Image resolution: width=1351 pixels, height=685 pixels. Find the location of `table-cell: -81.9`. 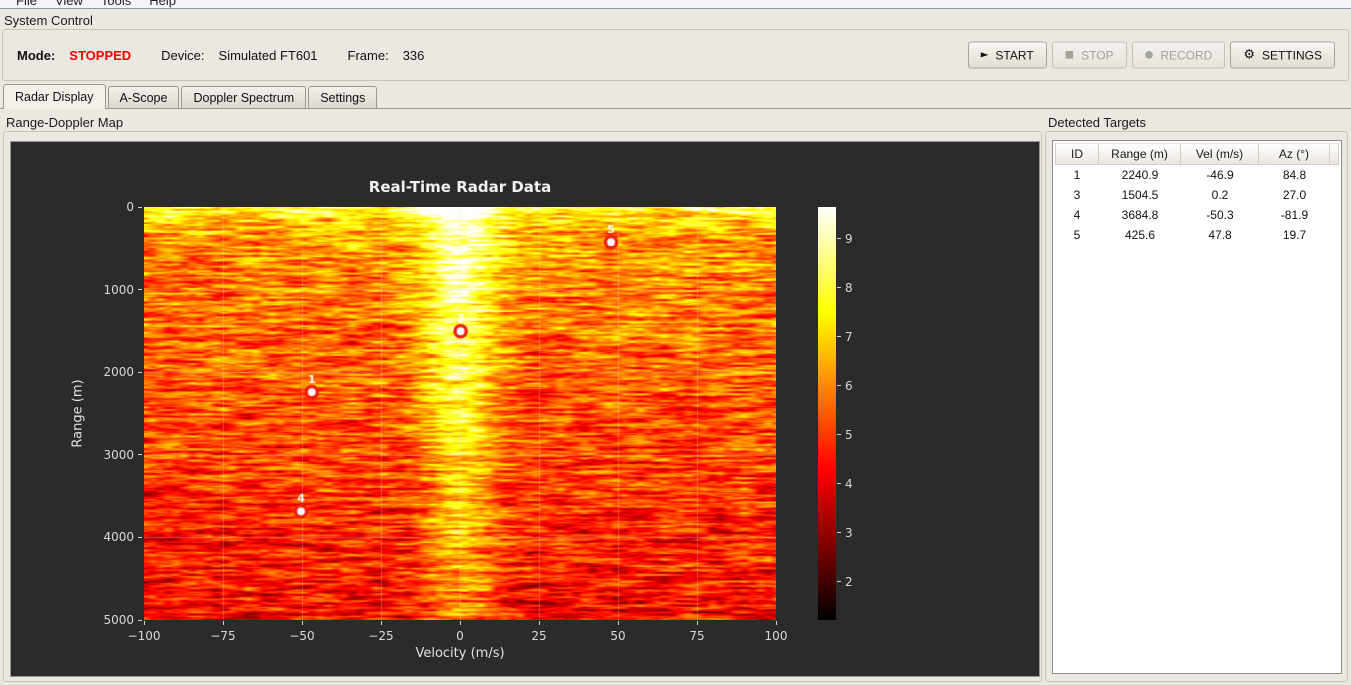

table-cell: -81.9 is located at coordinates (1294, 215).